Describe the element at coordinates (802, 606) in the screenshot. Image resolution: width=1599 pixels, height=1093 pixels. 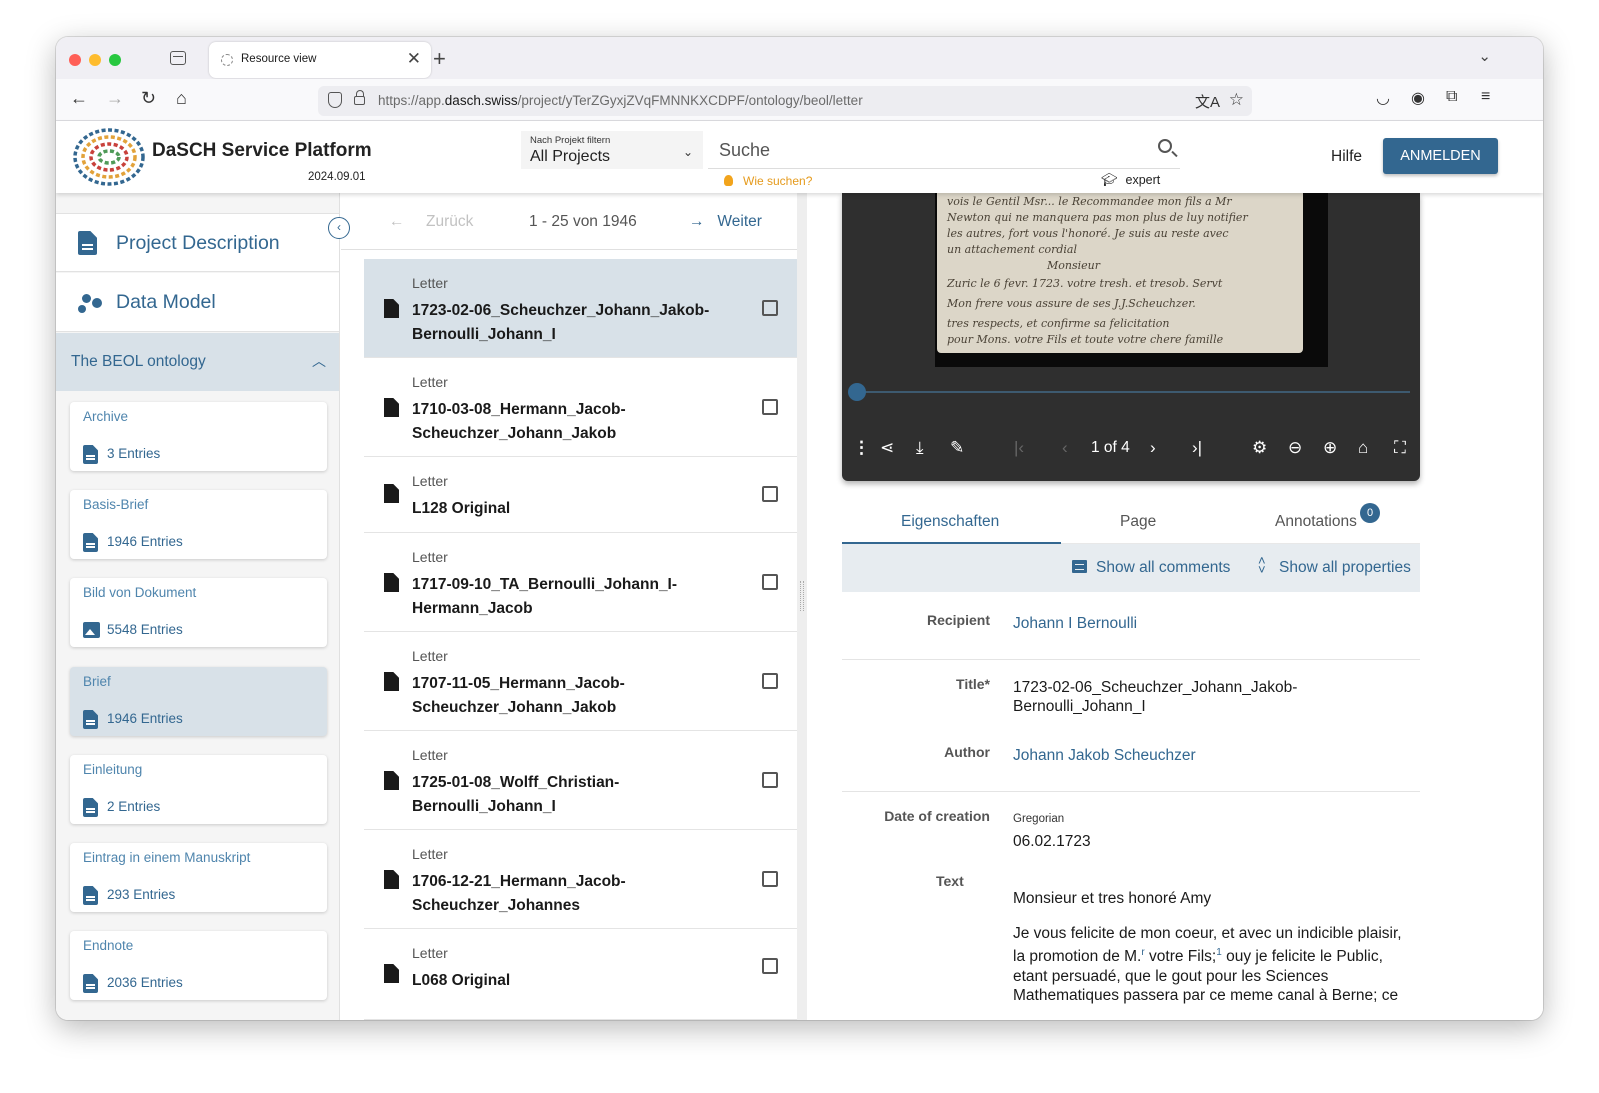
I see `pane-resize-handle` at that location.